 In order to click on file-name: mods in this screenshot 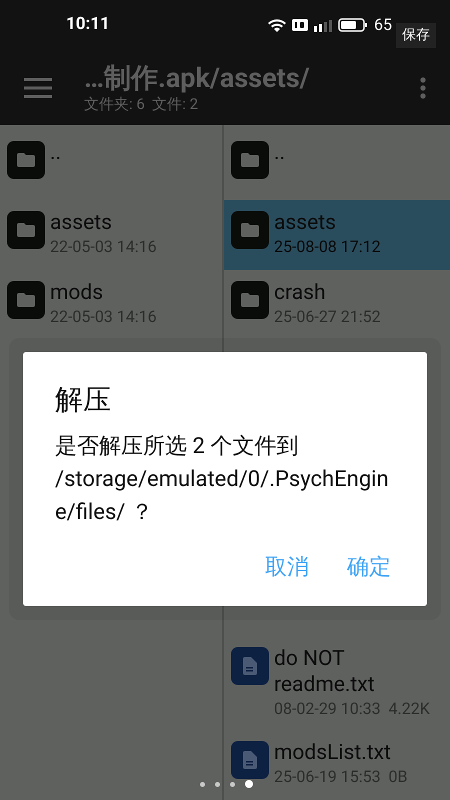, I will do `click(77, 293)`.